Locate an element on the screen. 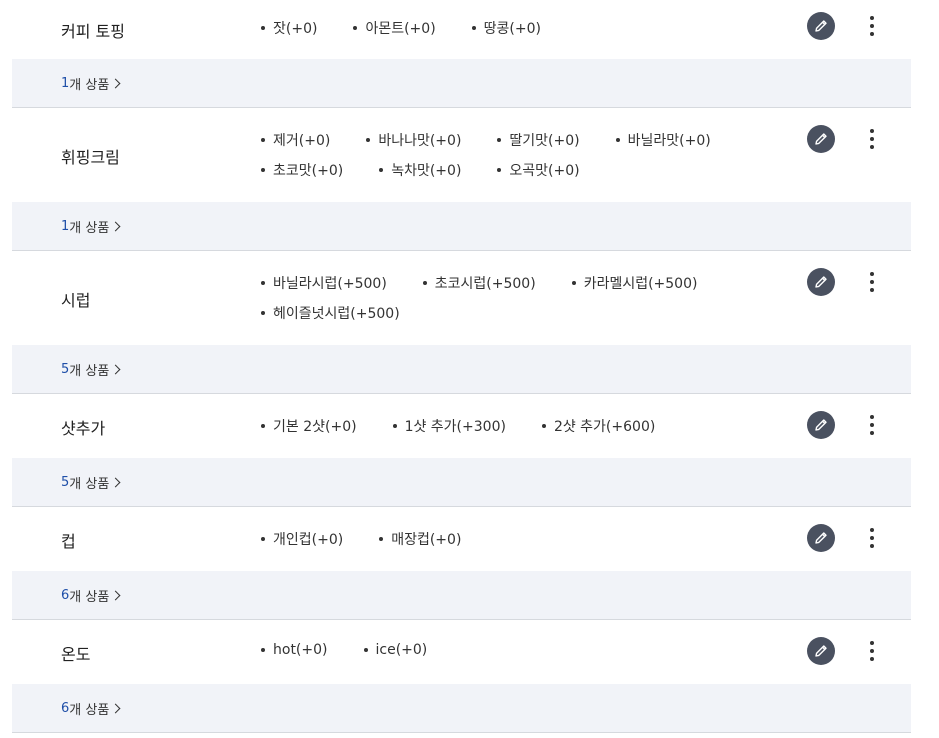  option-item: 매장컵(+0) is located at coordinates (420, 539).